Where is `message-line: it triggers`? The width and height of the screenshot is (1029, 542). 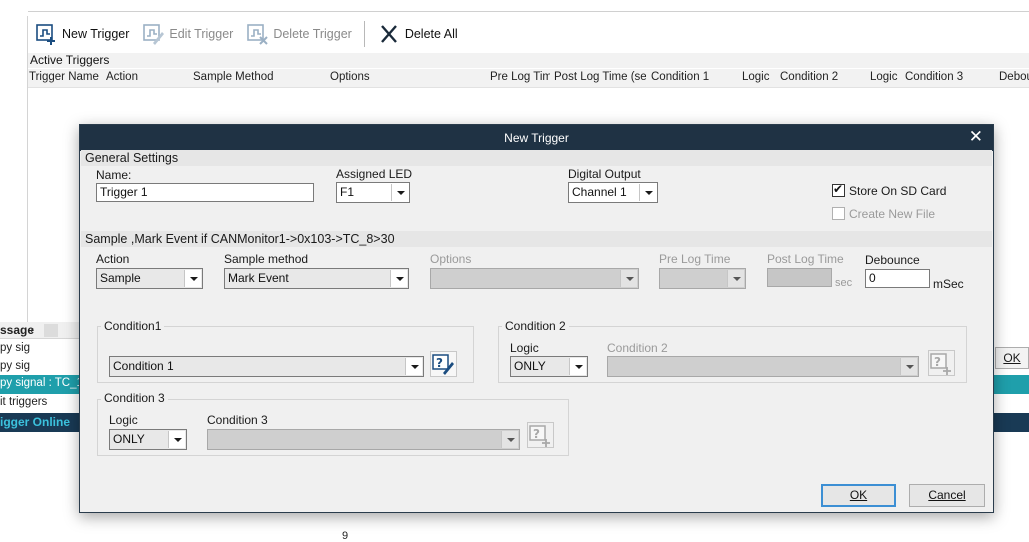
message-line: it triggers is located at coordinates (40, 403).